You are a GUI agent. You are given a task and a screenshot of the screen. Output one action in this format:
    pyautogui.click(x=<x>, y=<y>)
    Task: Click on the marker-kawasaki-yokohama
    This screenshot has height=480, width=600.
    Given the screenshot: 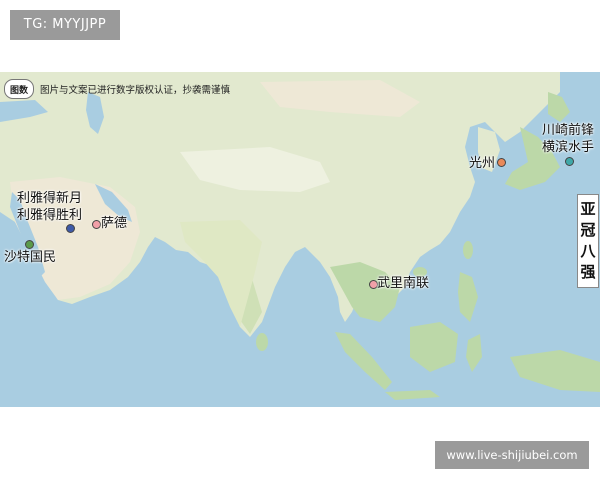 What is the action you would take?
    pyautogui.click(x=569, y=161)
    